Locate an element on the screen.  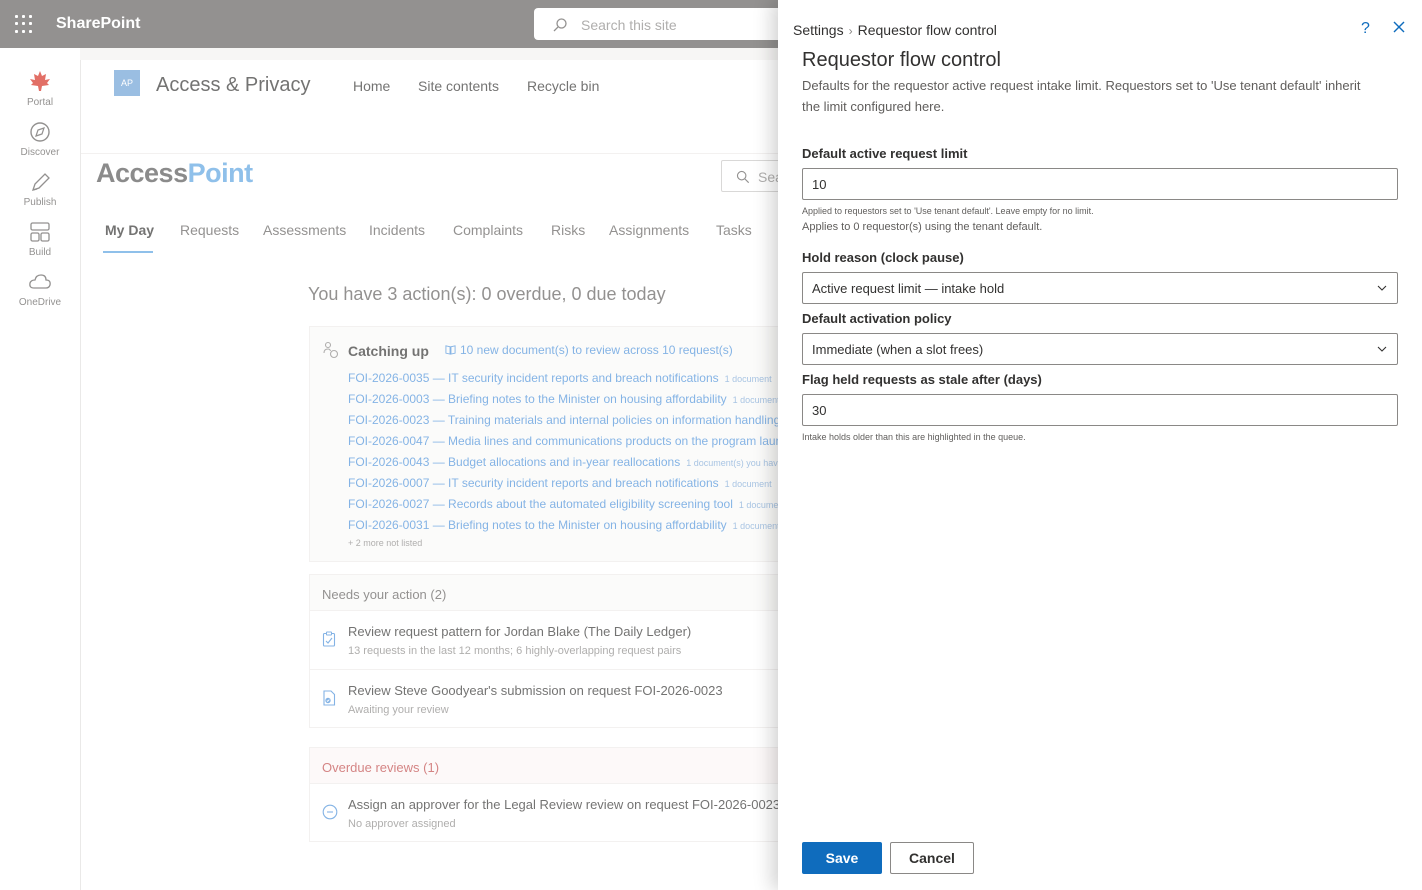
limit-label: Default active request limit is located at coordinates (885, 153).